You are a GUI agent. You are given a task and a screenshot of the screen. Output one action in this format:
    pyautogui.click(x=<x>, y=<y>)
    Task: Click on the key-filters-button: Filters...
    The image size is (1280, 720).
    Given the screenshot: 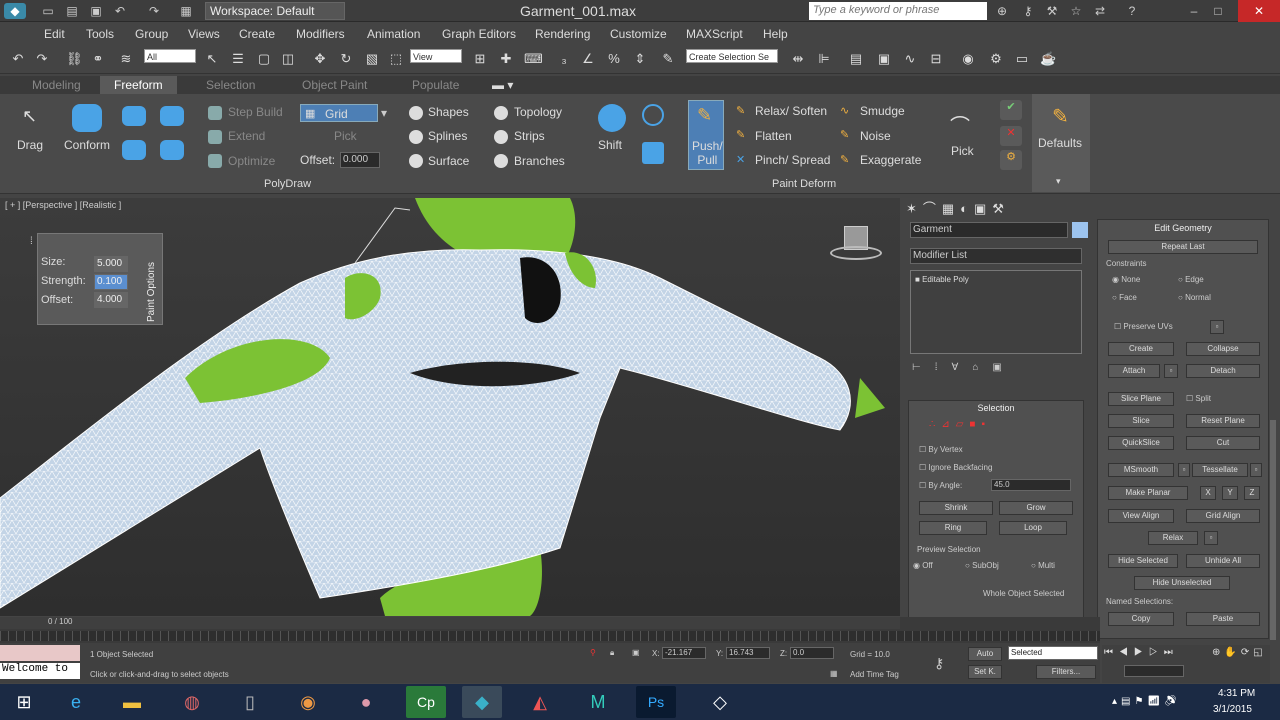 What is the action you would take?
    pyautogui.click(x=1066, y=672)
    